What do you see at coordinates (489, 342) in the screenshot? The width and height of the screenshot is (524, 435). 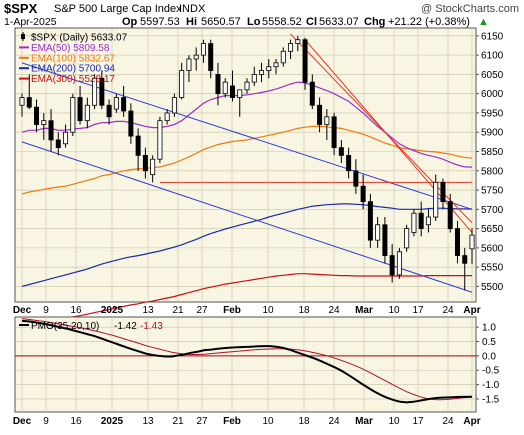 I see `pmo-y-tick-label: 0.5` at bounding box center [489, 342].